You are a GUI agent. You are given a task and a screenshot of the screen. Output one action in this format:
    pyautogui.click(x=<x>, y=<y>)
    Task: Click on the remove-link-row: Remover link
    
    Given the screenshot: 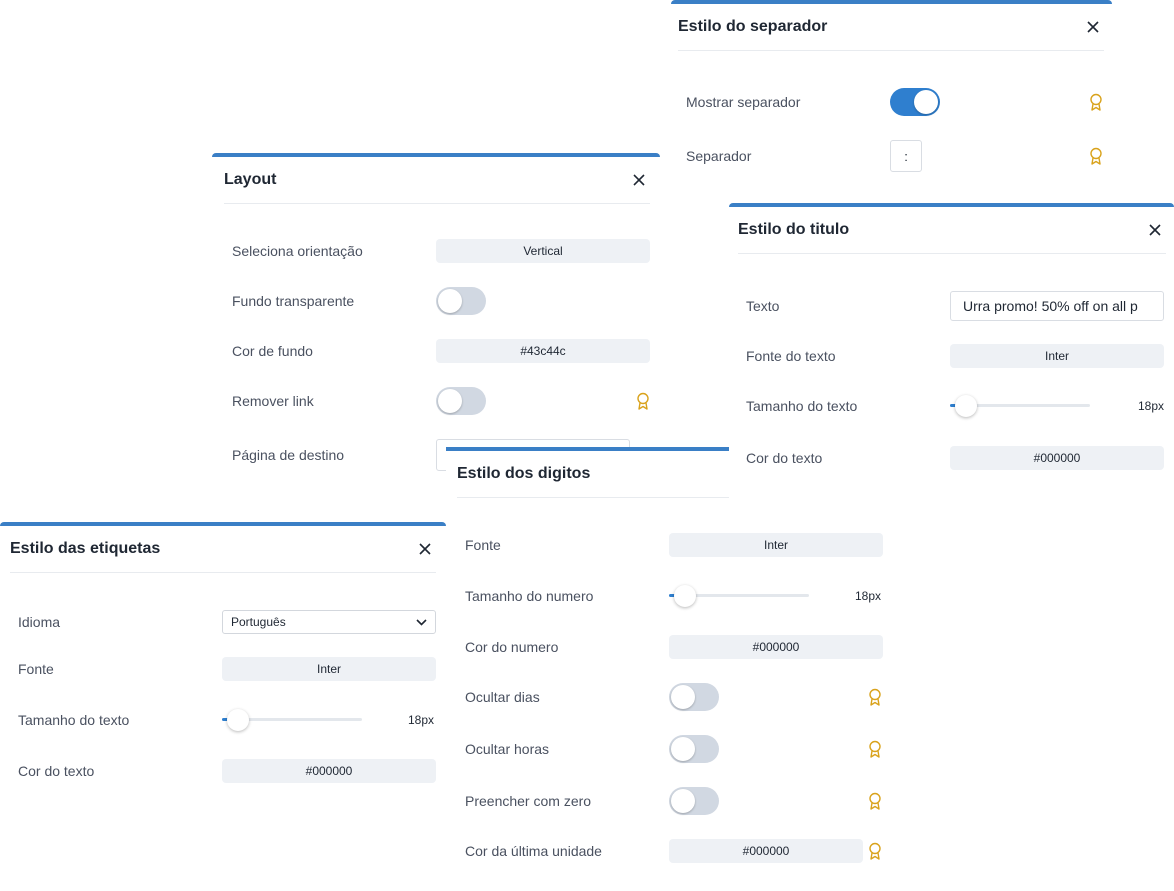 What is the action you would take?
    pyautogui.click(x=446, y=401)
    